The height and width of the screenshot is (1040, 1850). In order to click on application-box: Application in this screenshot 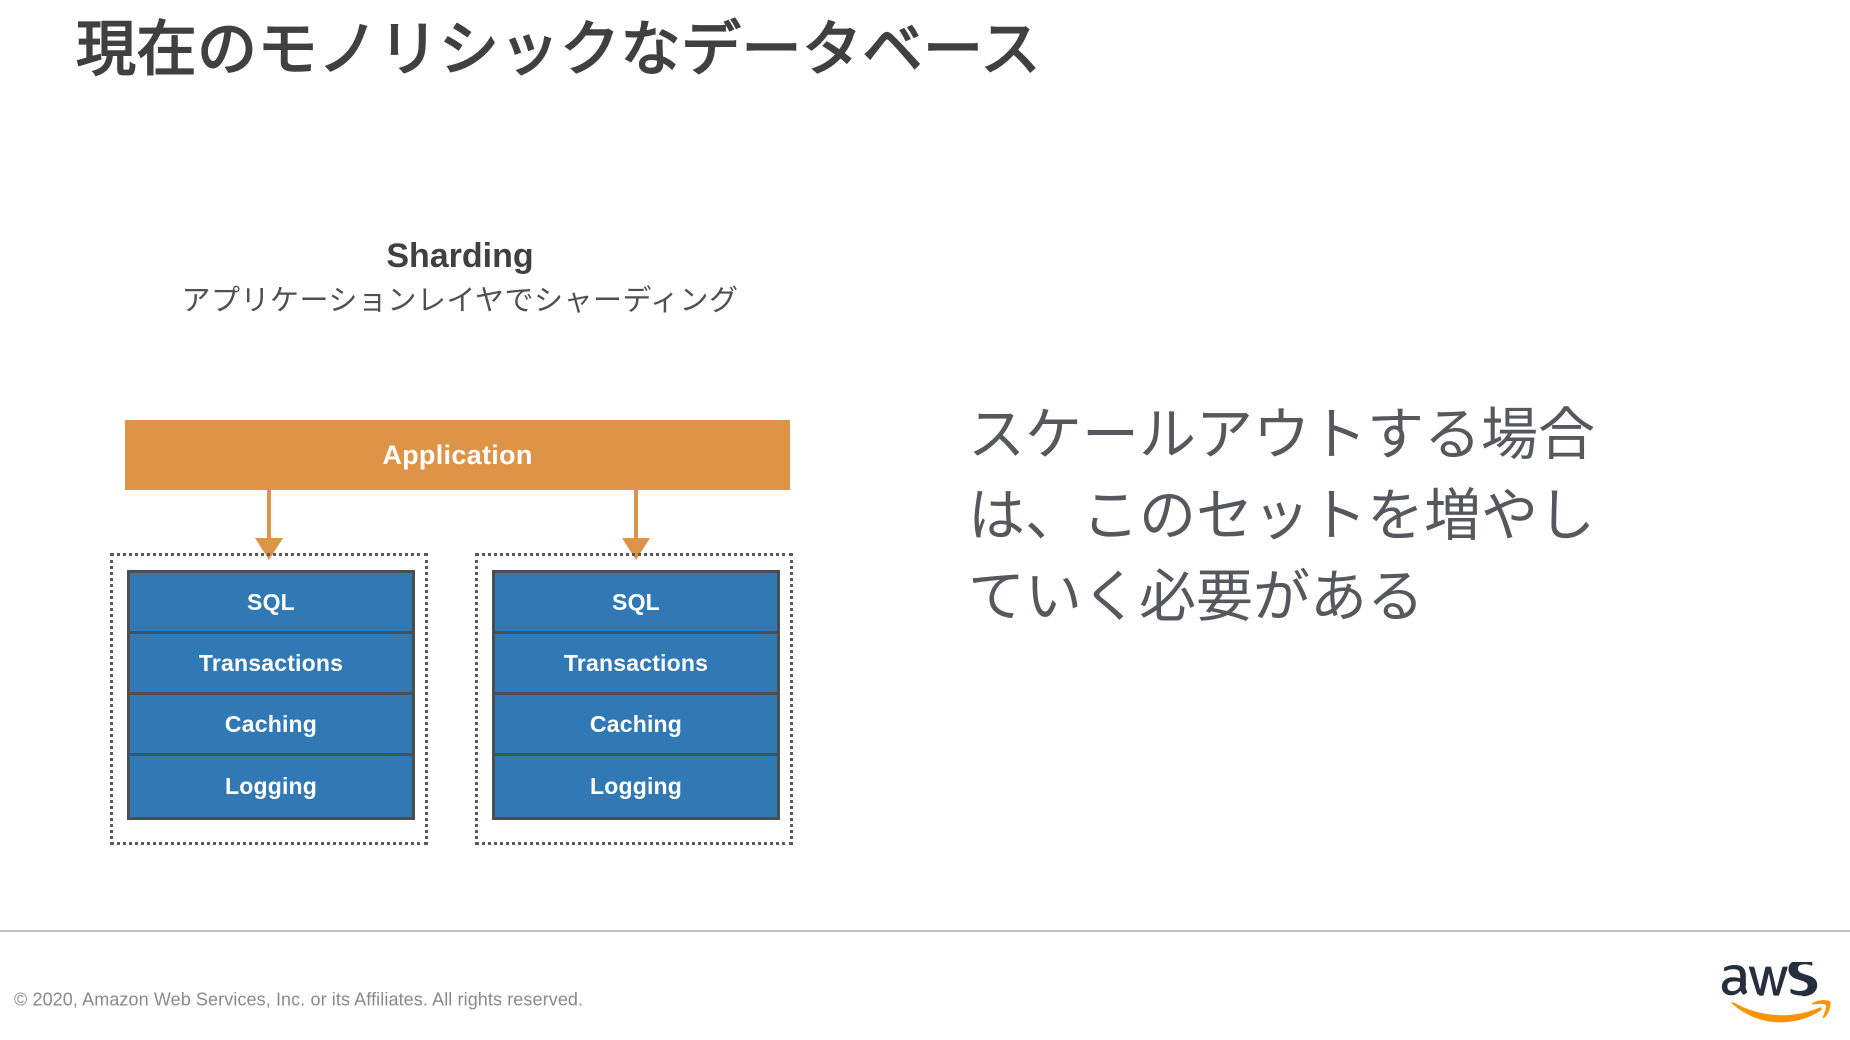, I will do `click(457, 455)`.